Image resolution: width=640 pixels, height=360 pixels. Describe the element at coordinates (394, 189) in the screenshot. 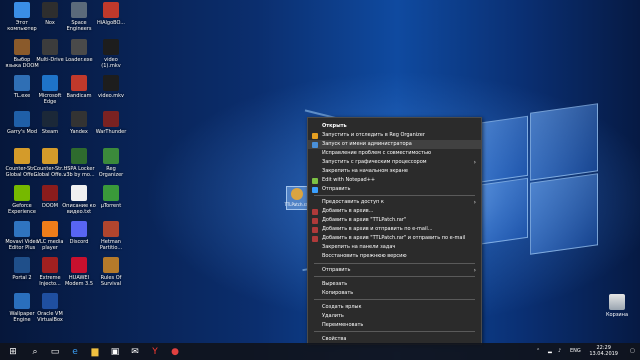

I see `context-menu-item: Отправить` at that location.